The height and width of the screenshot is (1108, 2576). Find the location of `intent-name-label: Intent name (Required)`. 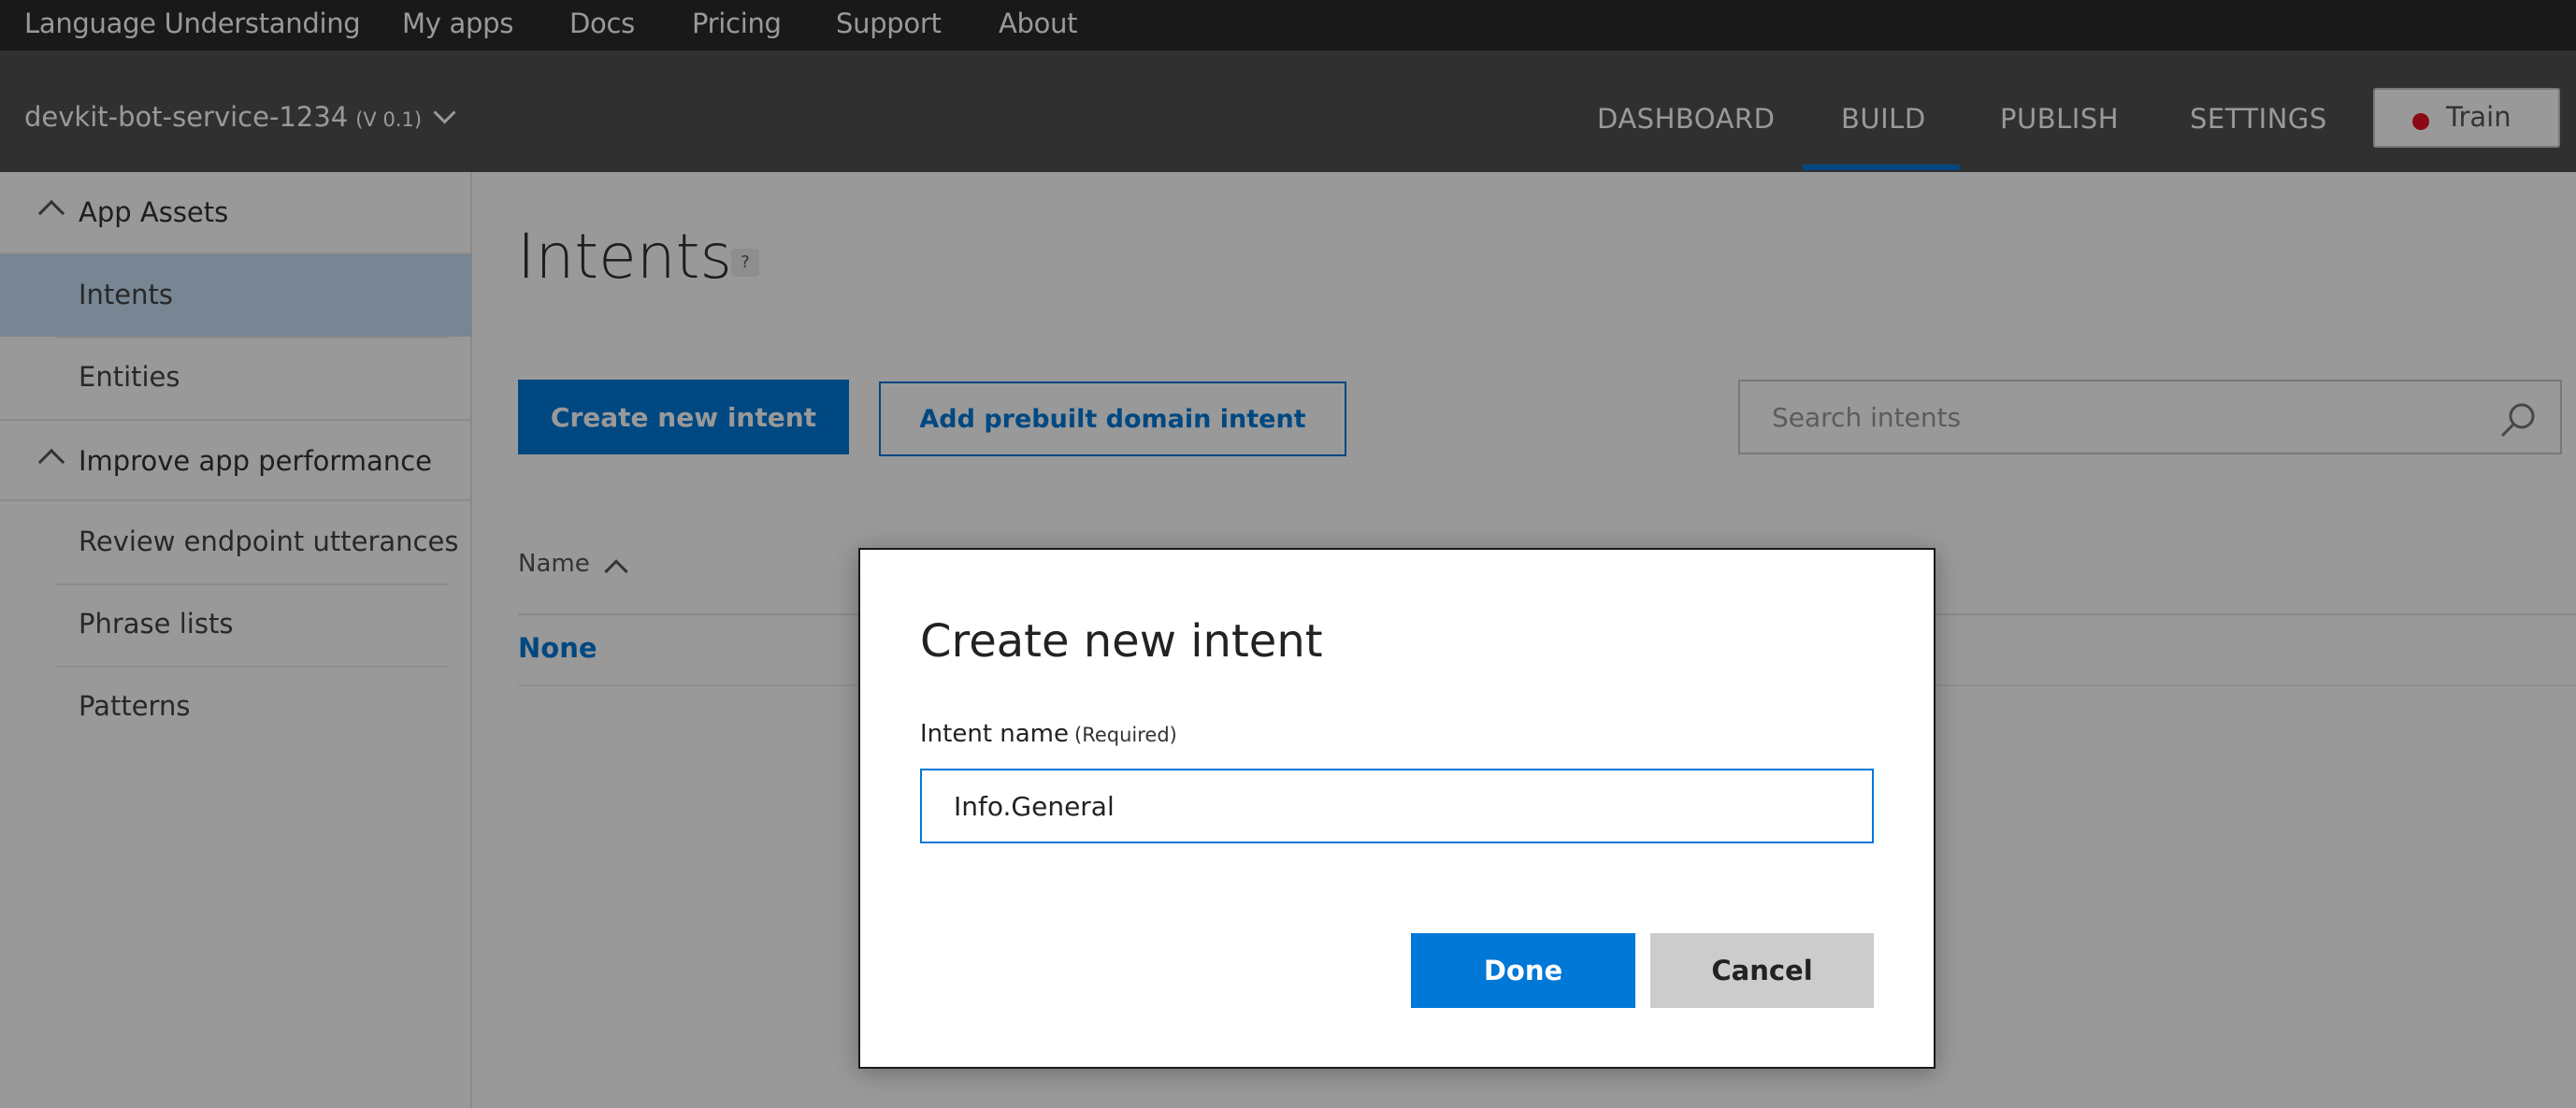

intent-name-label: Intent name (Required) is located at coordinates (1049, 734).